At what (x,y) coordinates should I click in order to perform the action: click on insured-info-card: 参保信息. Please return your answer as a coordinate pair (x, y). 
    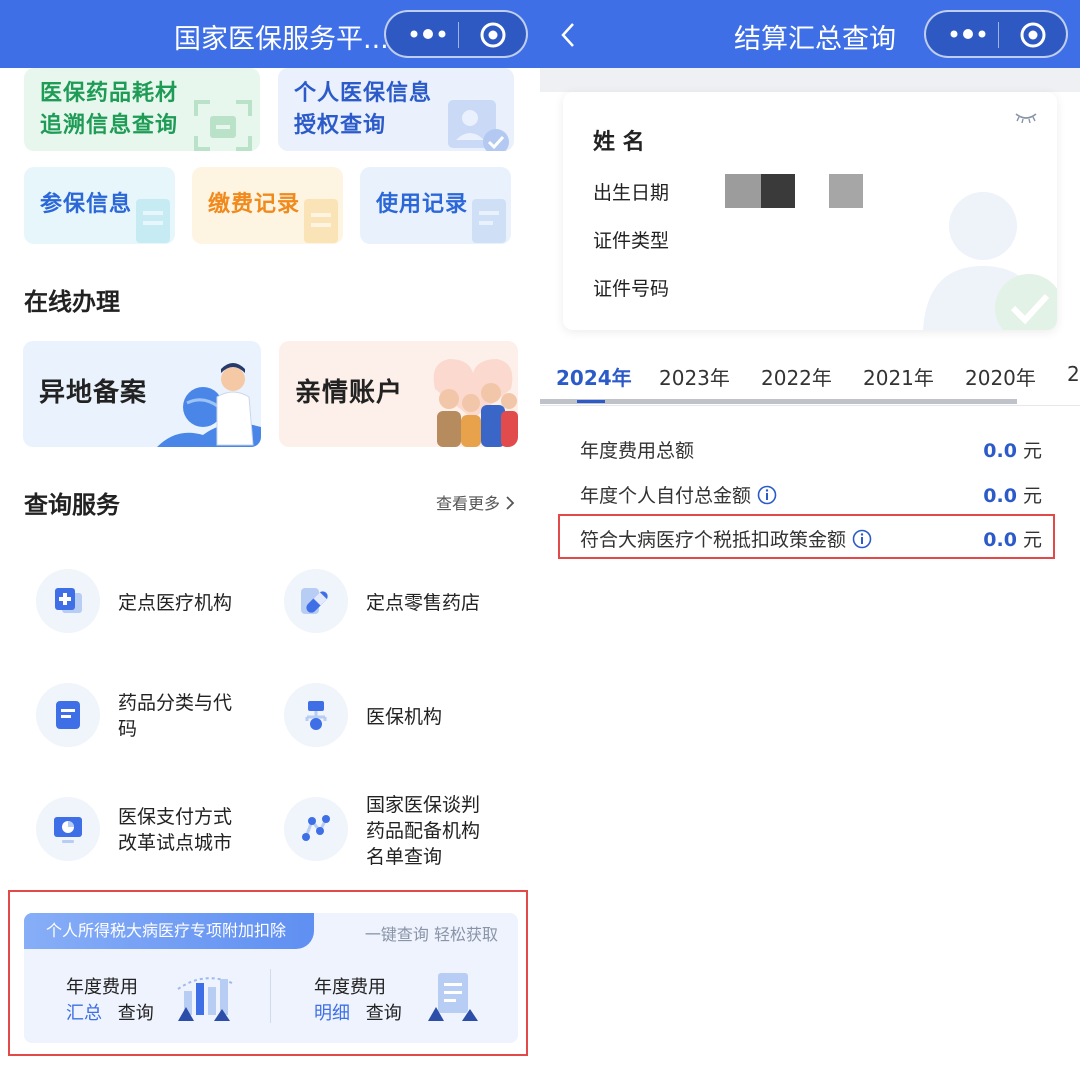
    Looking at the image, I should click on (99, 205).